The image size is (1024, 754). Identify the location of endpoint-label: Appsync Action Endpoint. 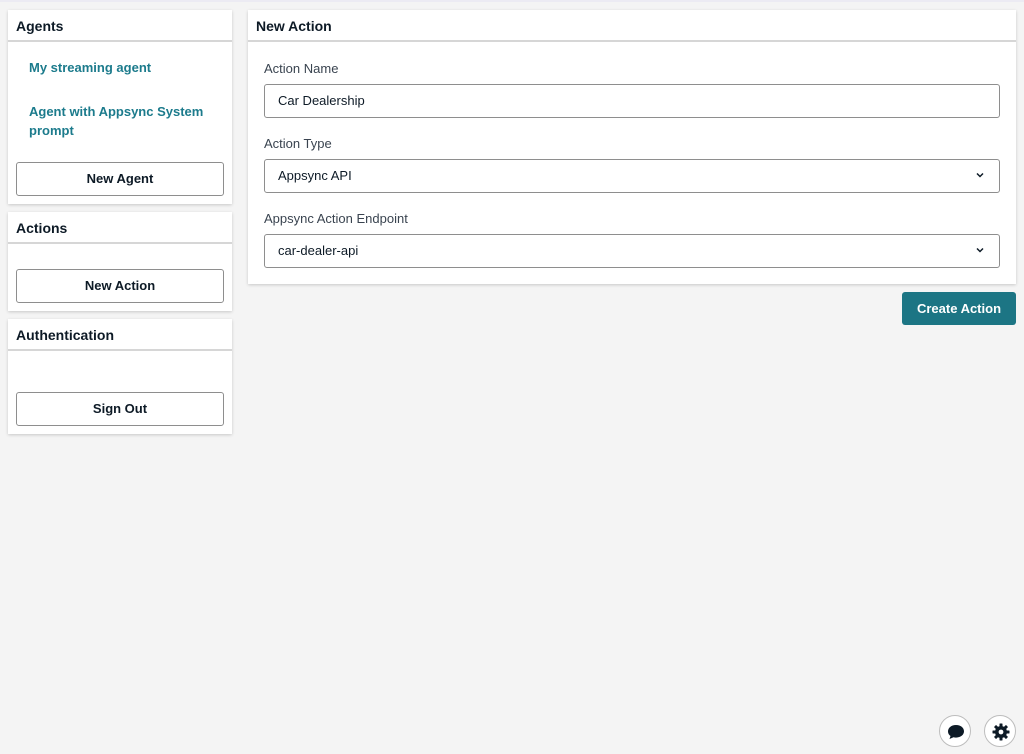
(336, 218).